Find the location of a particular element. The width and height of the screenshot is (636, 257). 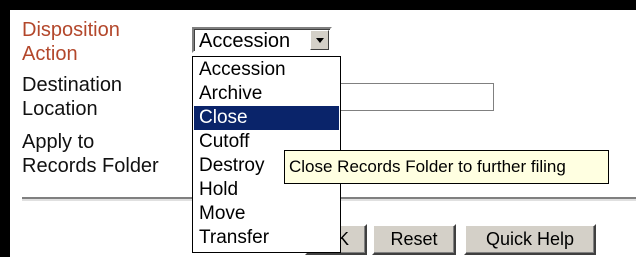

disposition-action-select: Accession is located at coordinates (262, 40).